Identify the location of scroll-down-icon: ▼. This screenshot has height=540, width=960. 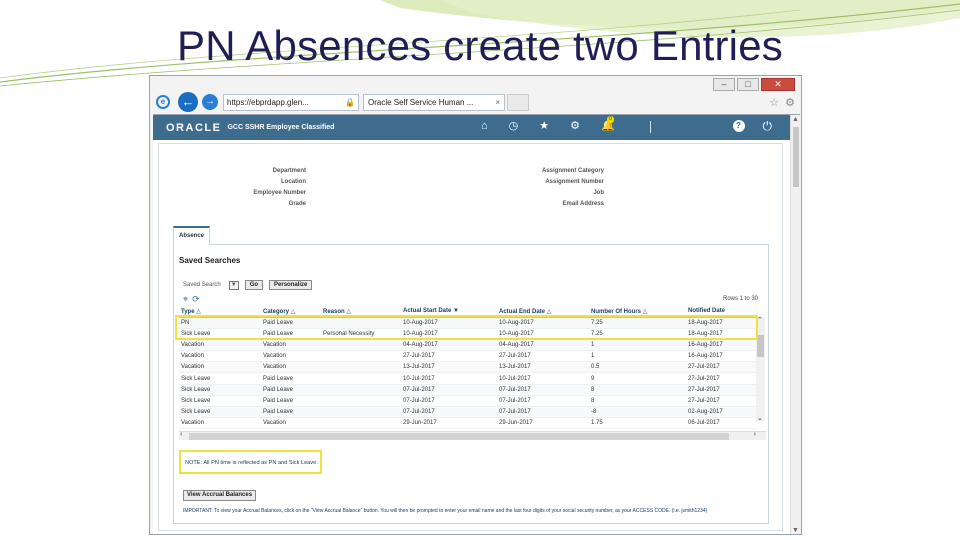
(795, 530).